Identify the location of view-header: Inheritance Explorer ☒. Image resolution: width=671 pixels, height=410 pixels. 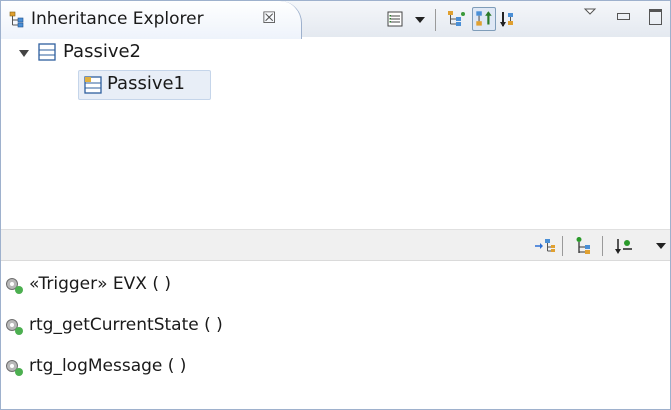
(335, 20).